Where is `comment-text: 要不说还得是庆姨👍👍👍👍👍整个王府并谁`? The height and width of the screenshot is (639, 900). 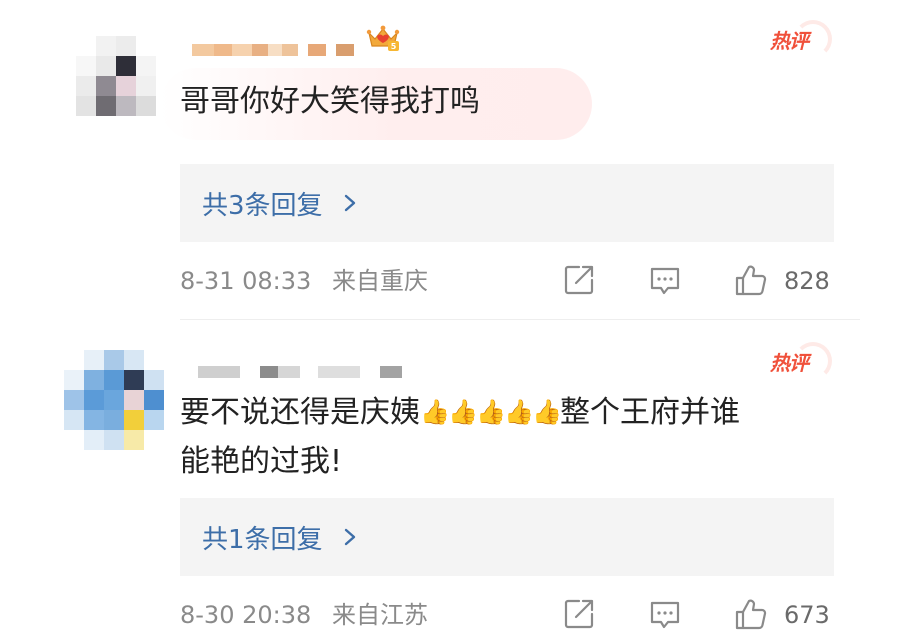
comment-text: 要不说还得是庆姨👍👍👍👍👍整个王府并谁 is located at coordinates (460, 412).